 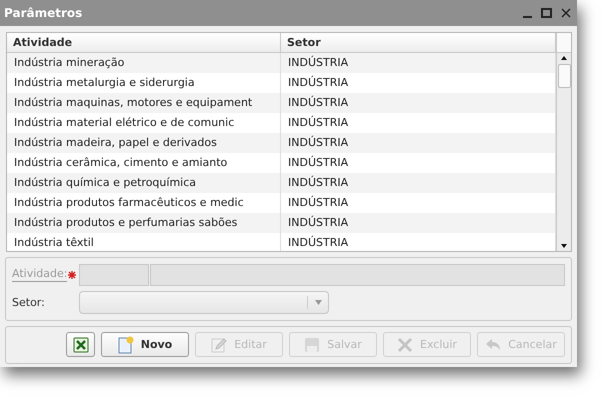 I want to click on column-header: Atividade, so click(x=144, y=42).